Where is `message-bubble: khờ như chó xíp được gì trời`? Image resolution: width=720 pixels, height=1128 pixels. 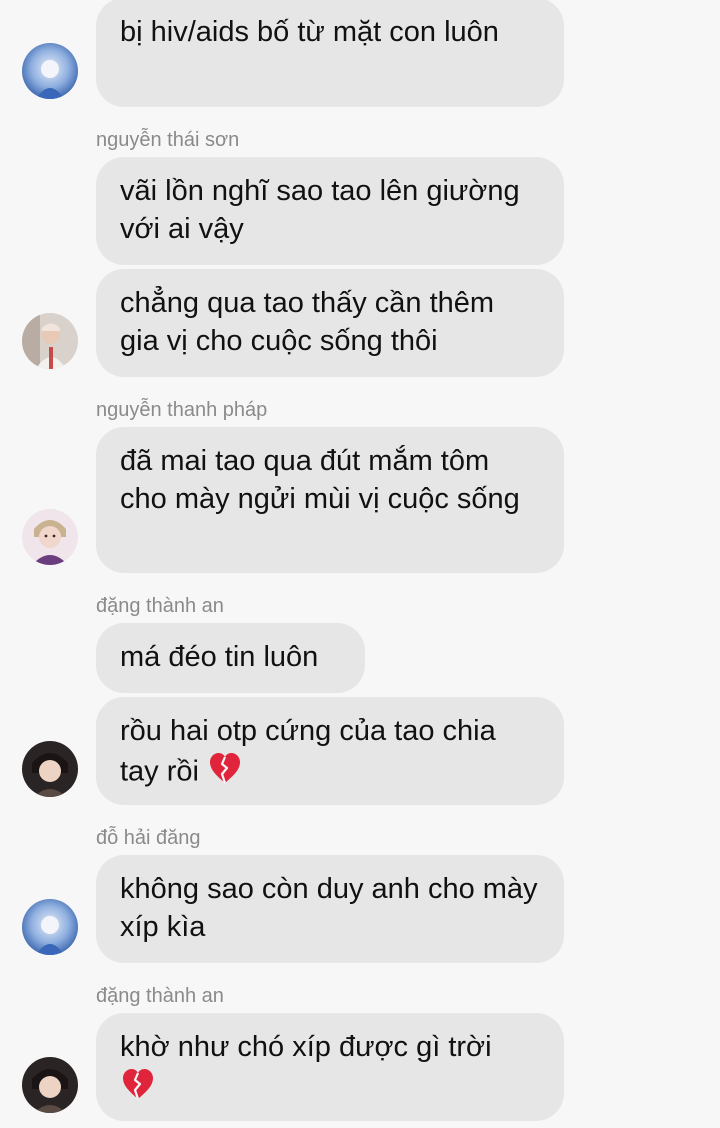
message-bubble: khờ như chó xíp được gì trời is located at coordinates (330, 1067).